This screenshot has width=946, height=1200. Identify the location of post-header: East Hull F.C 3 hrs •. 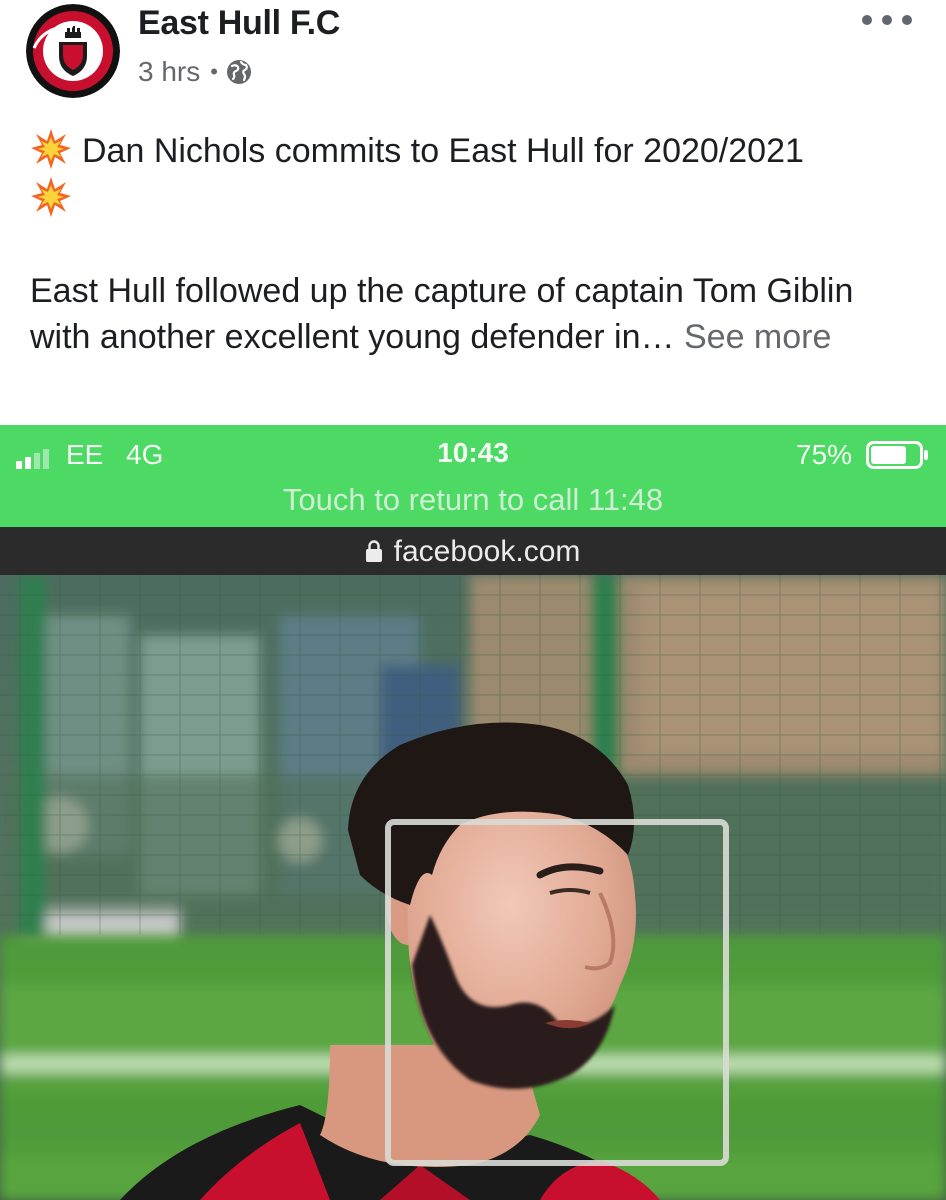
(473, 55).